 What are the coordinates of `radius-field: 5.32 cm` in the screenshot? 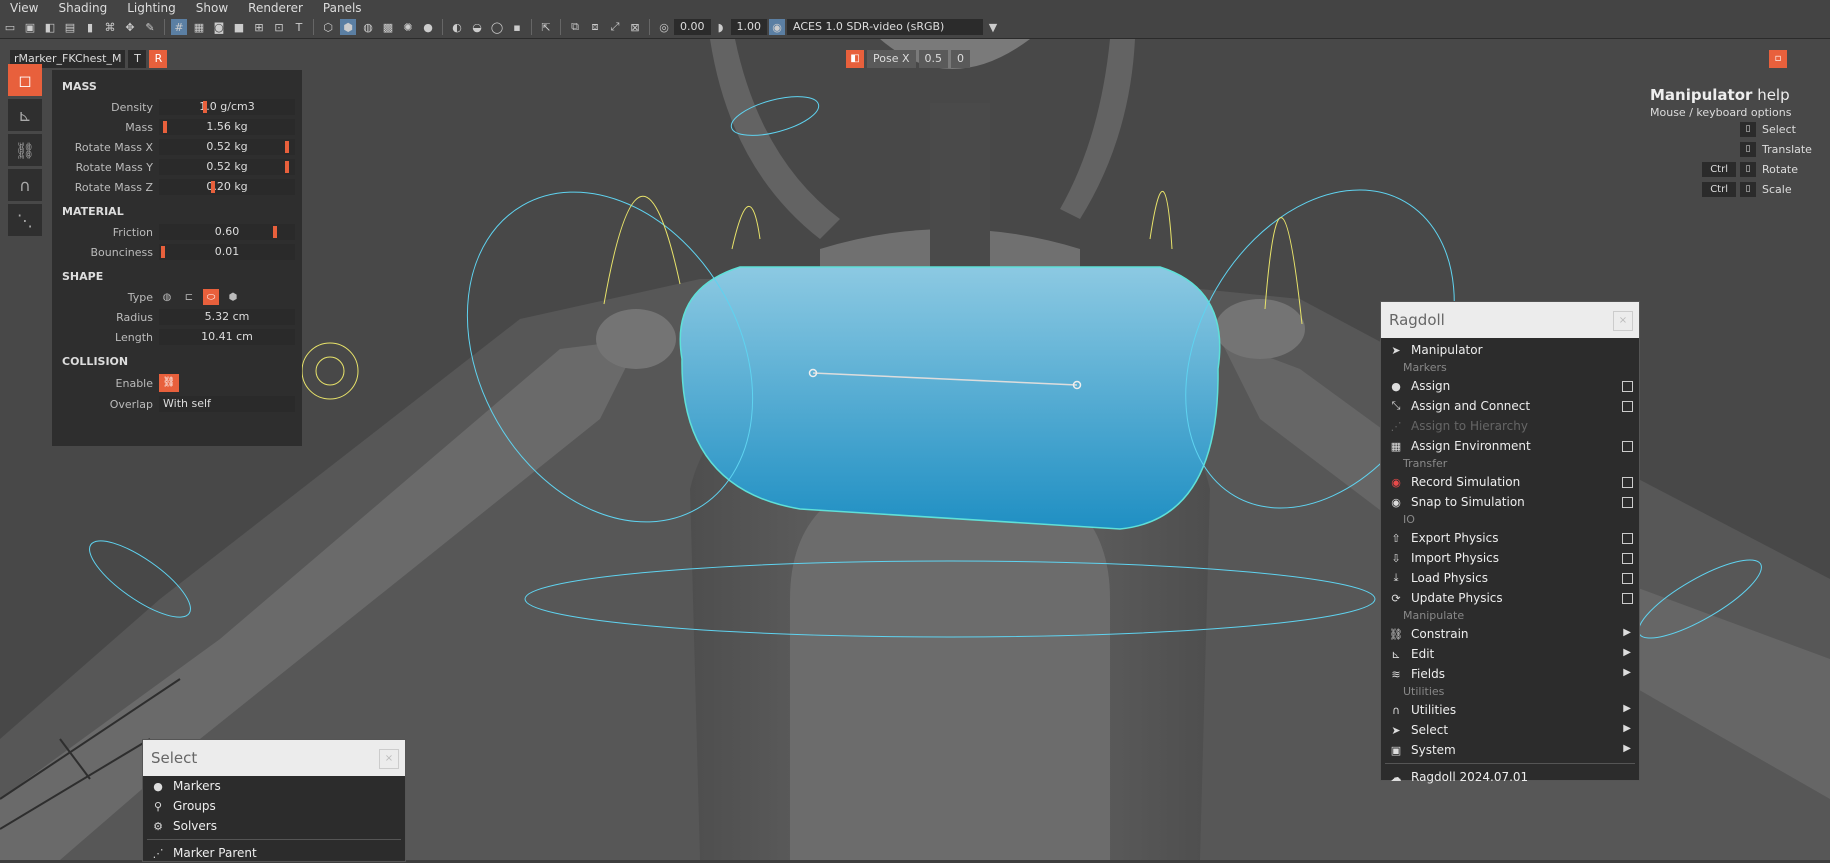 It's located at (227, 317).